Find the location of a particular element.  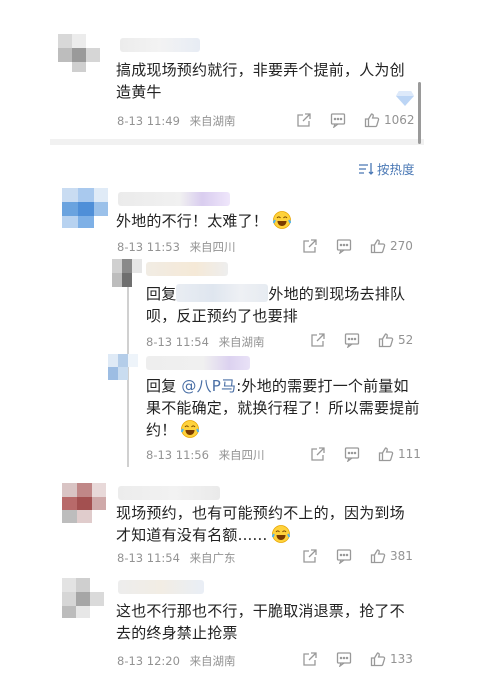

comment-actions: 133 is located at coordinates (357, 659).